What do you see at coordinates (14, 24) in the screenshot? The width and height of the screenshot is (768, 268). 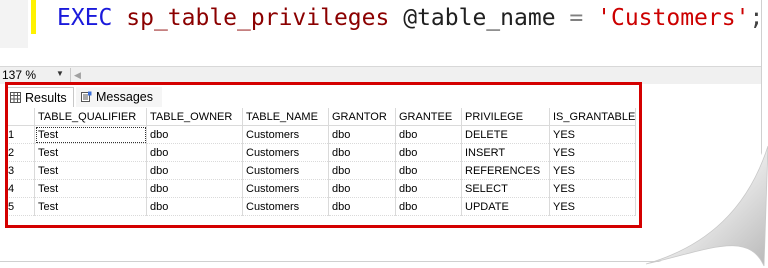 I see `editor-gutter` at bounding box center [14, 24].